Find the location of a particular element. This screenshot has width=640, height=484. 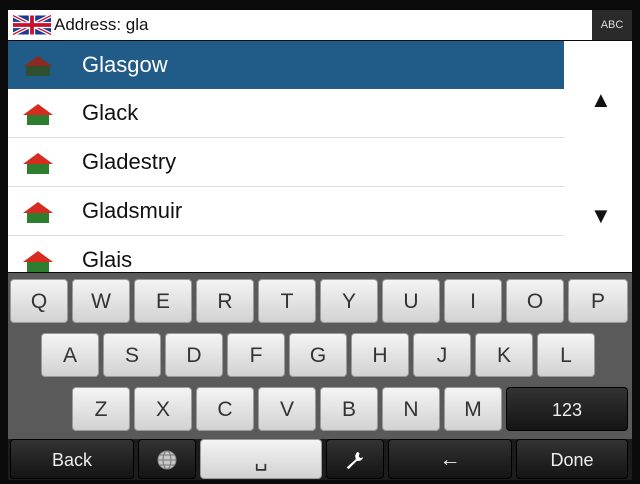

key-u: U is located at coordinates (411, 301).